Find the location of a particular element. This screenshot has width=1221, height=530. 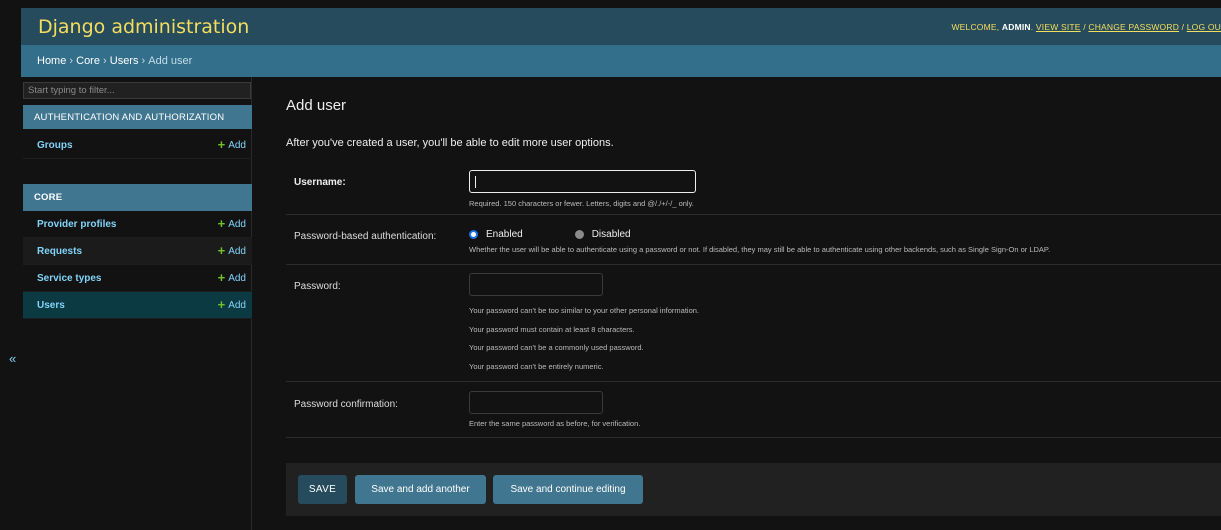

add-service-types-button: + Add is located at coordinates (231, 277).